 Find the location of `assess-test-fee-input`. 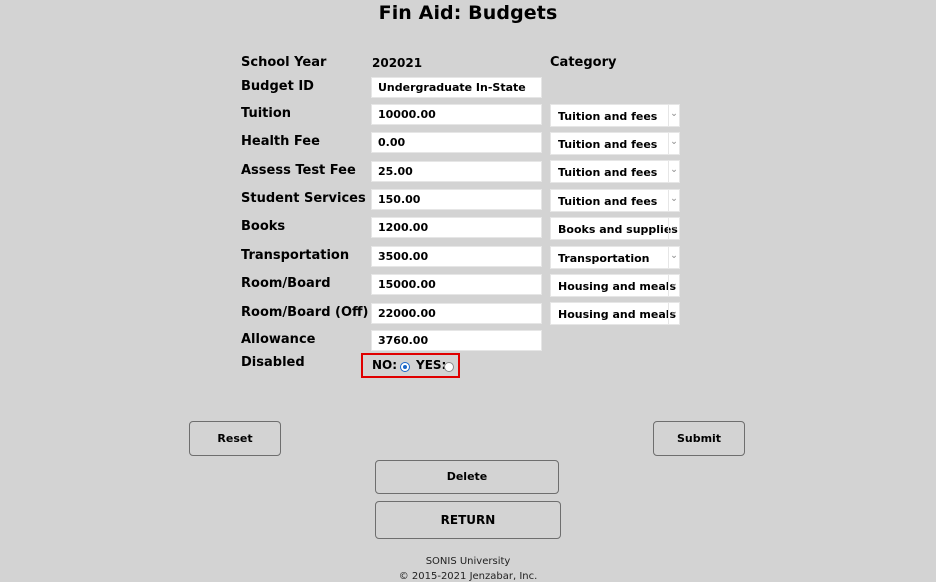

assess-test-fee-input is located at coordinates (456, 171).